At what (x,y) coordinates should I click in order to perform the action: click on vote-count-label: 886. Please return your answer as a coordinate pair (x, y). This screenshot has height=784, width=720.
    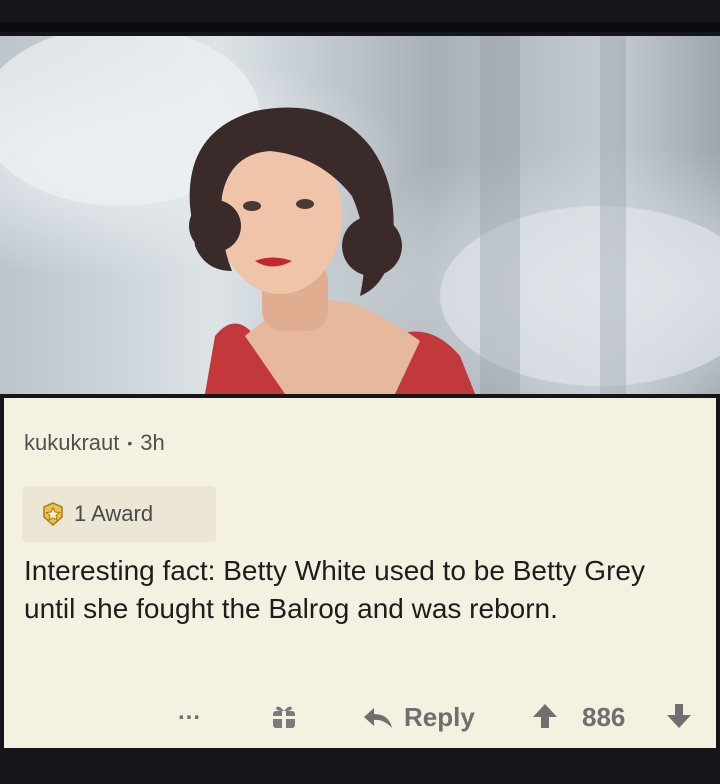
    Looking at the image, I should click on (604, 717).